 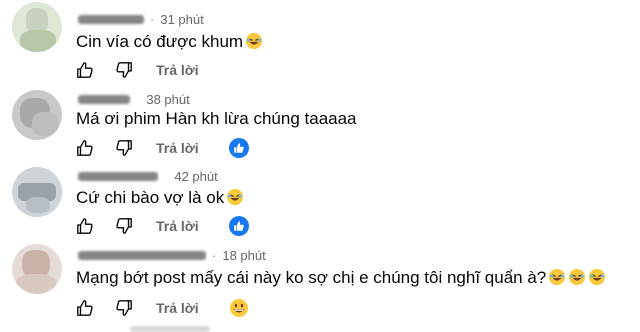 I want to click on next-comment-peek, so click(x=170, y=329).